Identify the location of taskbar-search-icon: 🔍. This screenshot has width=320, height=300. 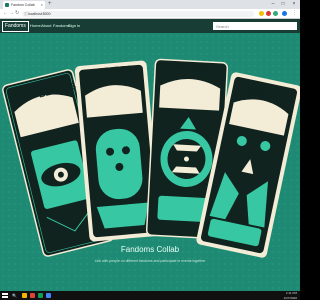
(14, 295).